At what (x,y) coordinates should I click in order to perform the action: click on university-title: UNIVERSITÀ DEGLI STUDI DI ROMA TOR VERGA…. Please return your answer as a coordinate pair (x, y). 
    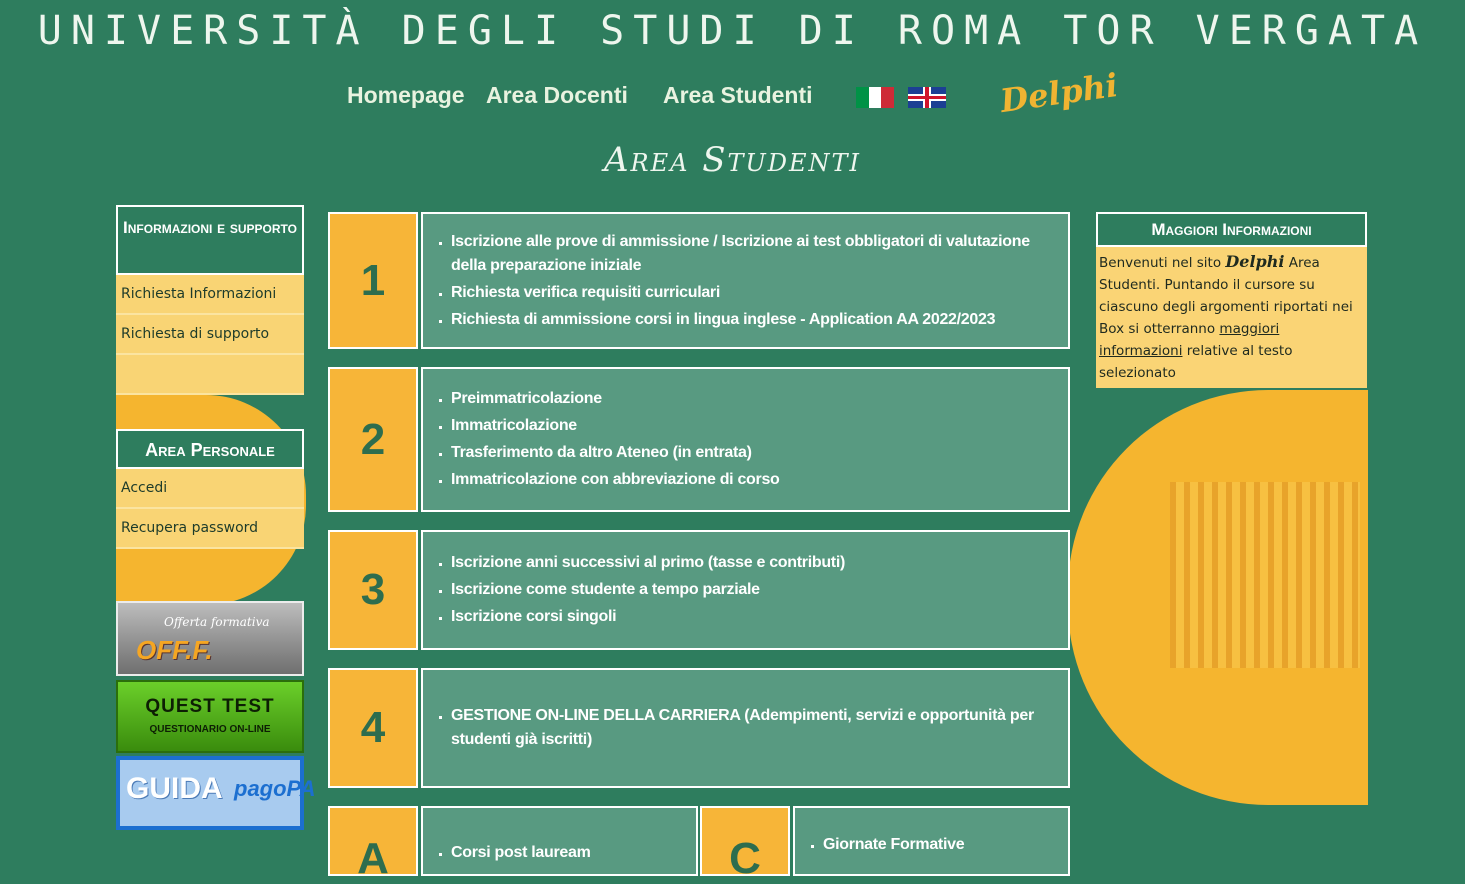
    Looking at the image, I should click on (732, 31).